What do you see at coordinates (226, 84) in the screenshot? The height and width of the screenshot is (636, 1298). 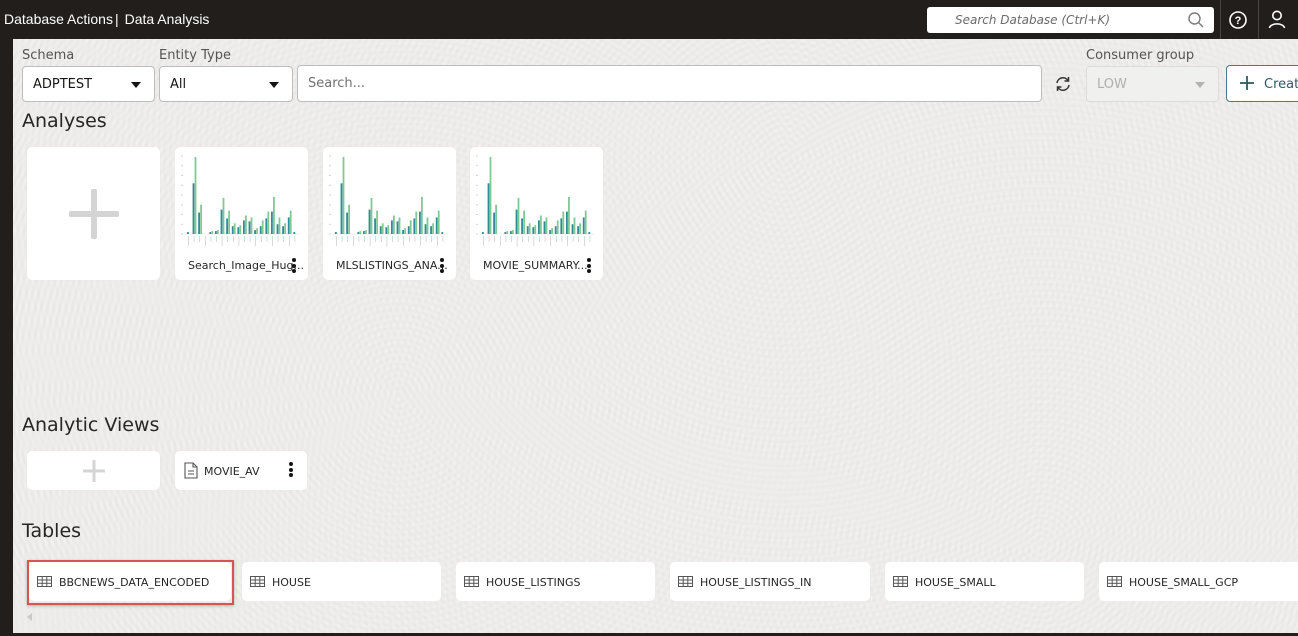 I see `entity-type-select: All` at bounding box center [226, 84].